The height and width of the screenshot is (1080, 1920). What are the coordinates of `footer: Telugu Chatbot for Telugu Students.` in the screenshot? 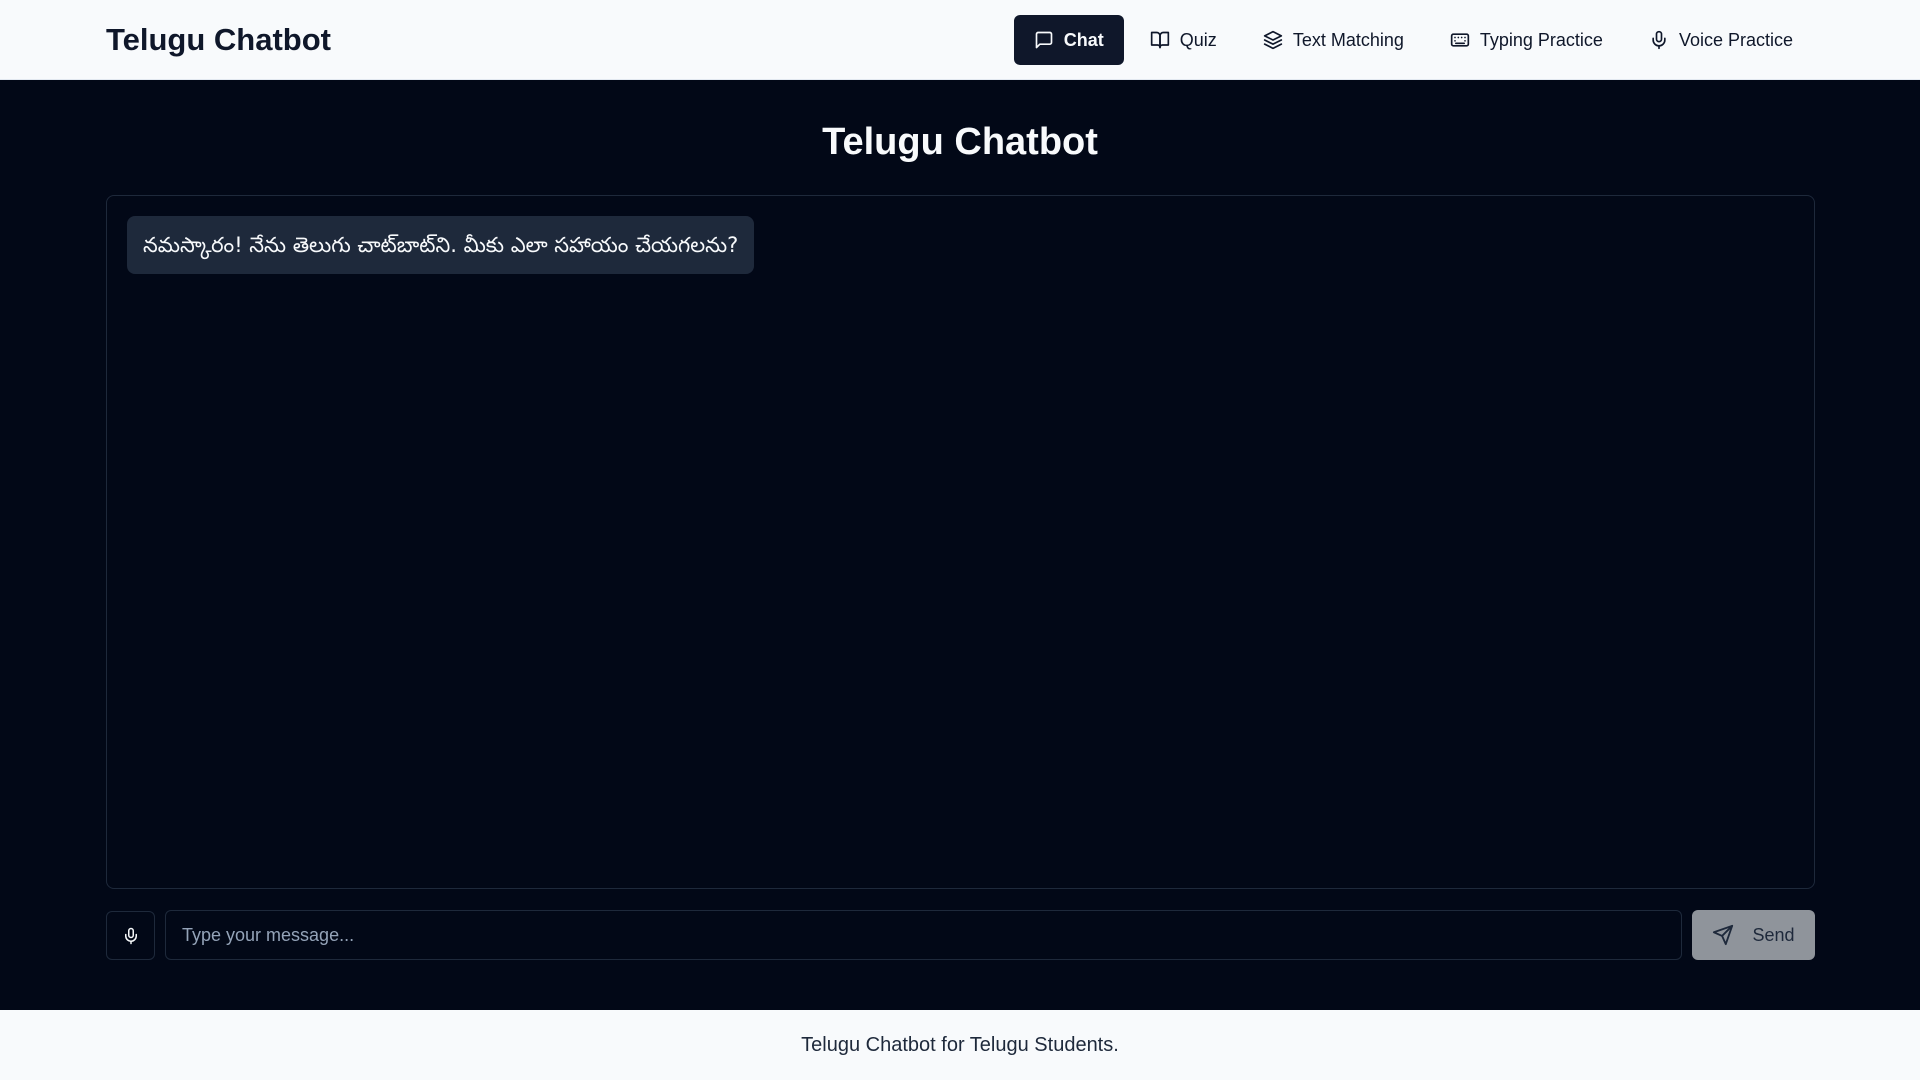 It's located at (960, 1045).